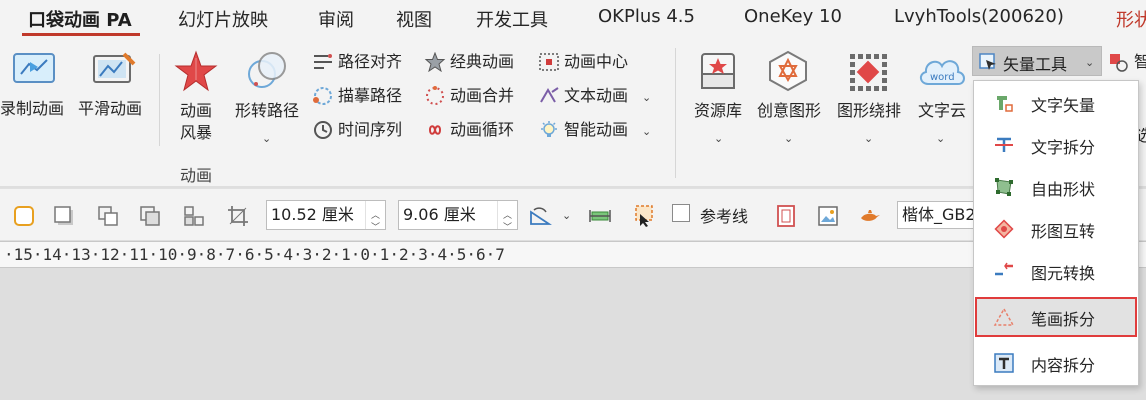 The height and width of the screenshot is (400, 1146). Describe the element at coordinates (724, 216) in the screenshot. I see `guide-lines-label: 参考线` at that location.